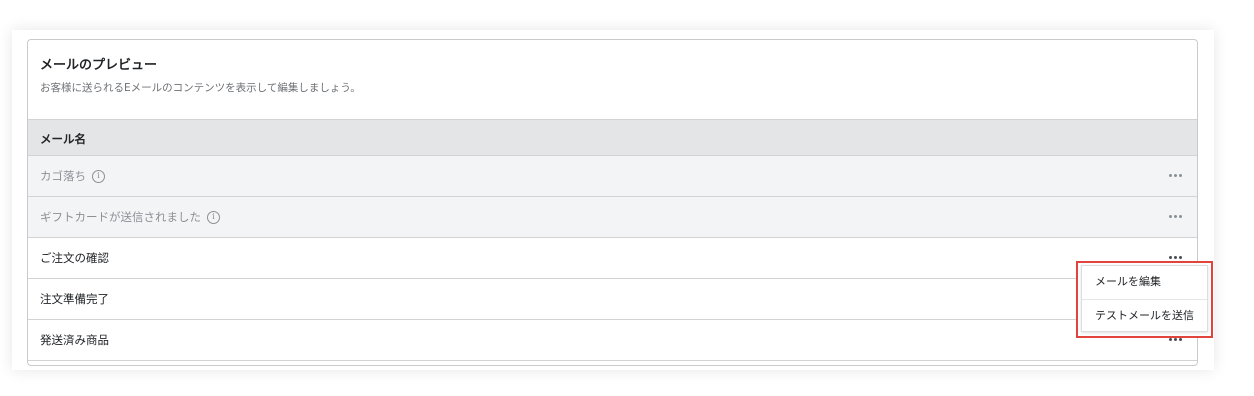  I want to click on table-row-order-ready: 注文準備完了, so click(612, 299).